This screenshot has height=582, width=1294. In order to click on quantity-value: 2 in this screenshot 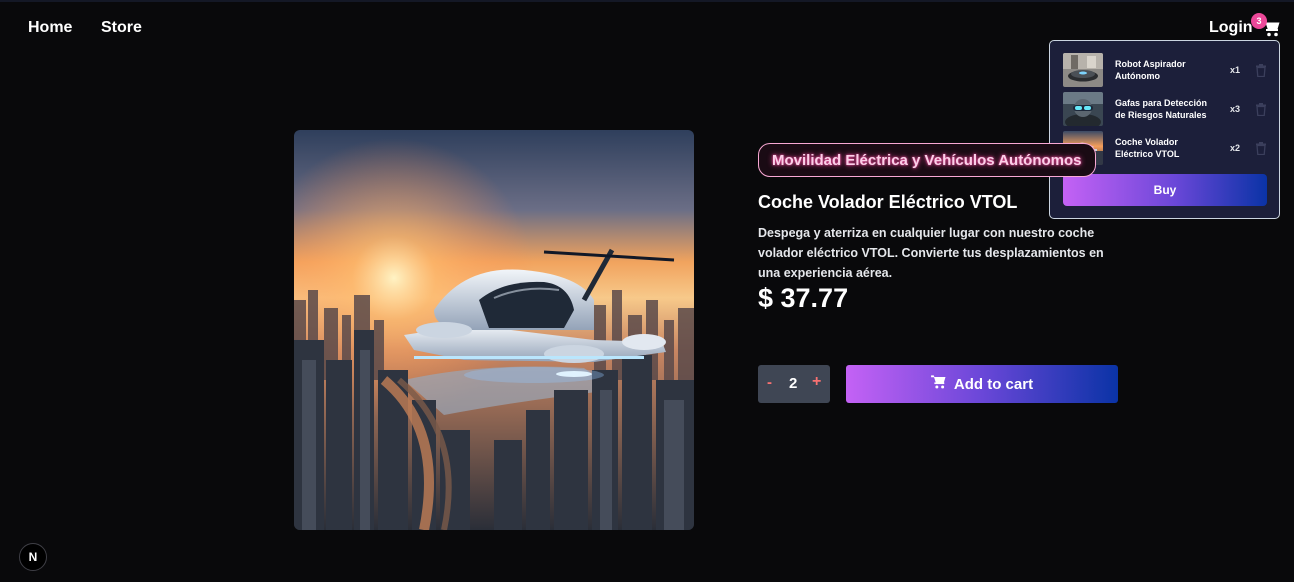, I will do `click(793, 383)`.